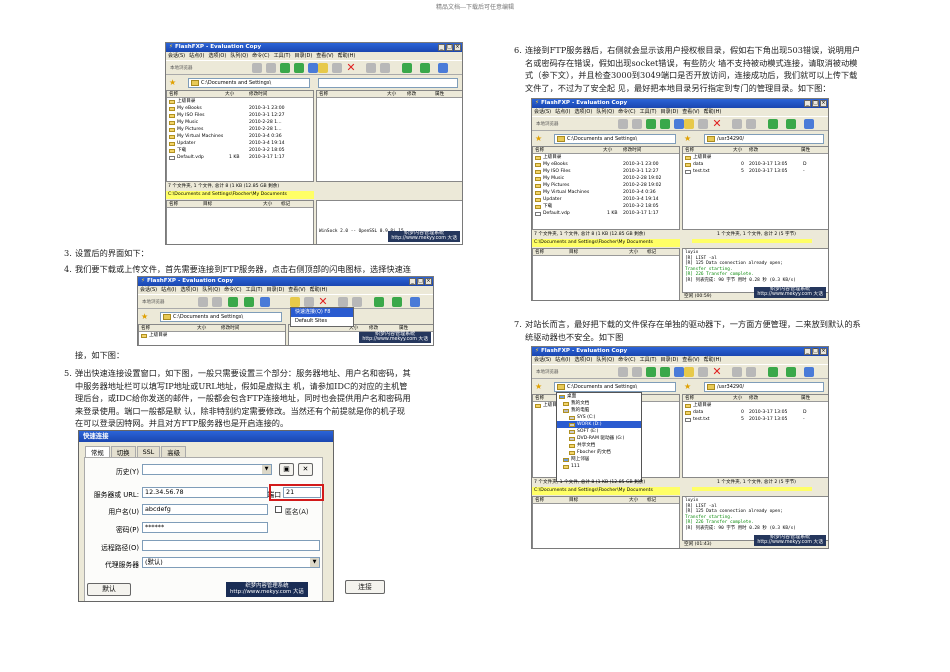 This screenshot has width=950, height=672. What do you see at coordinates (205, 509) in the screenshot?
I see `username-input: abcdefg` at bounding box center [205, 509].